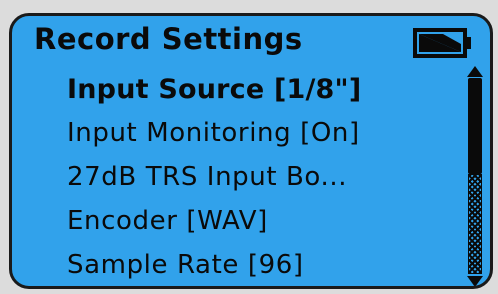  Describe the element at coordinates (475, 281) in the screenshot. I see `scroll-down-arrow-icon` at that location.